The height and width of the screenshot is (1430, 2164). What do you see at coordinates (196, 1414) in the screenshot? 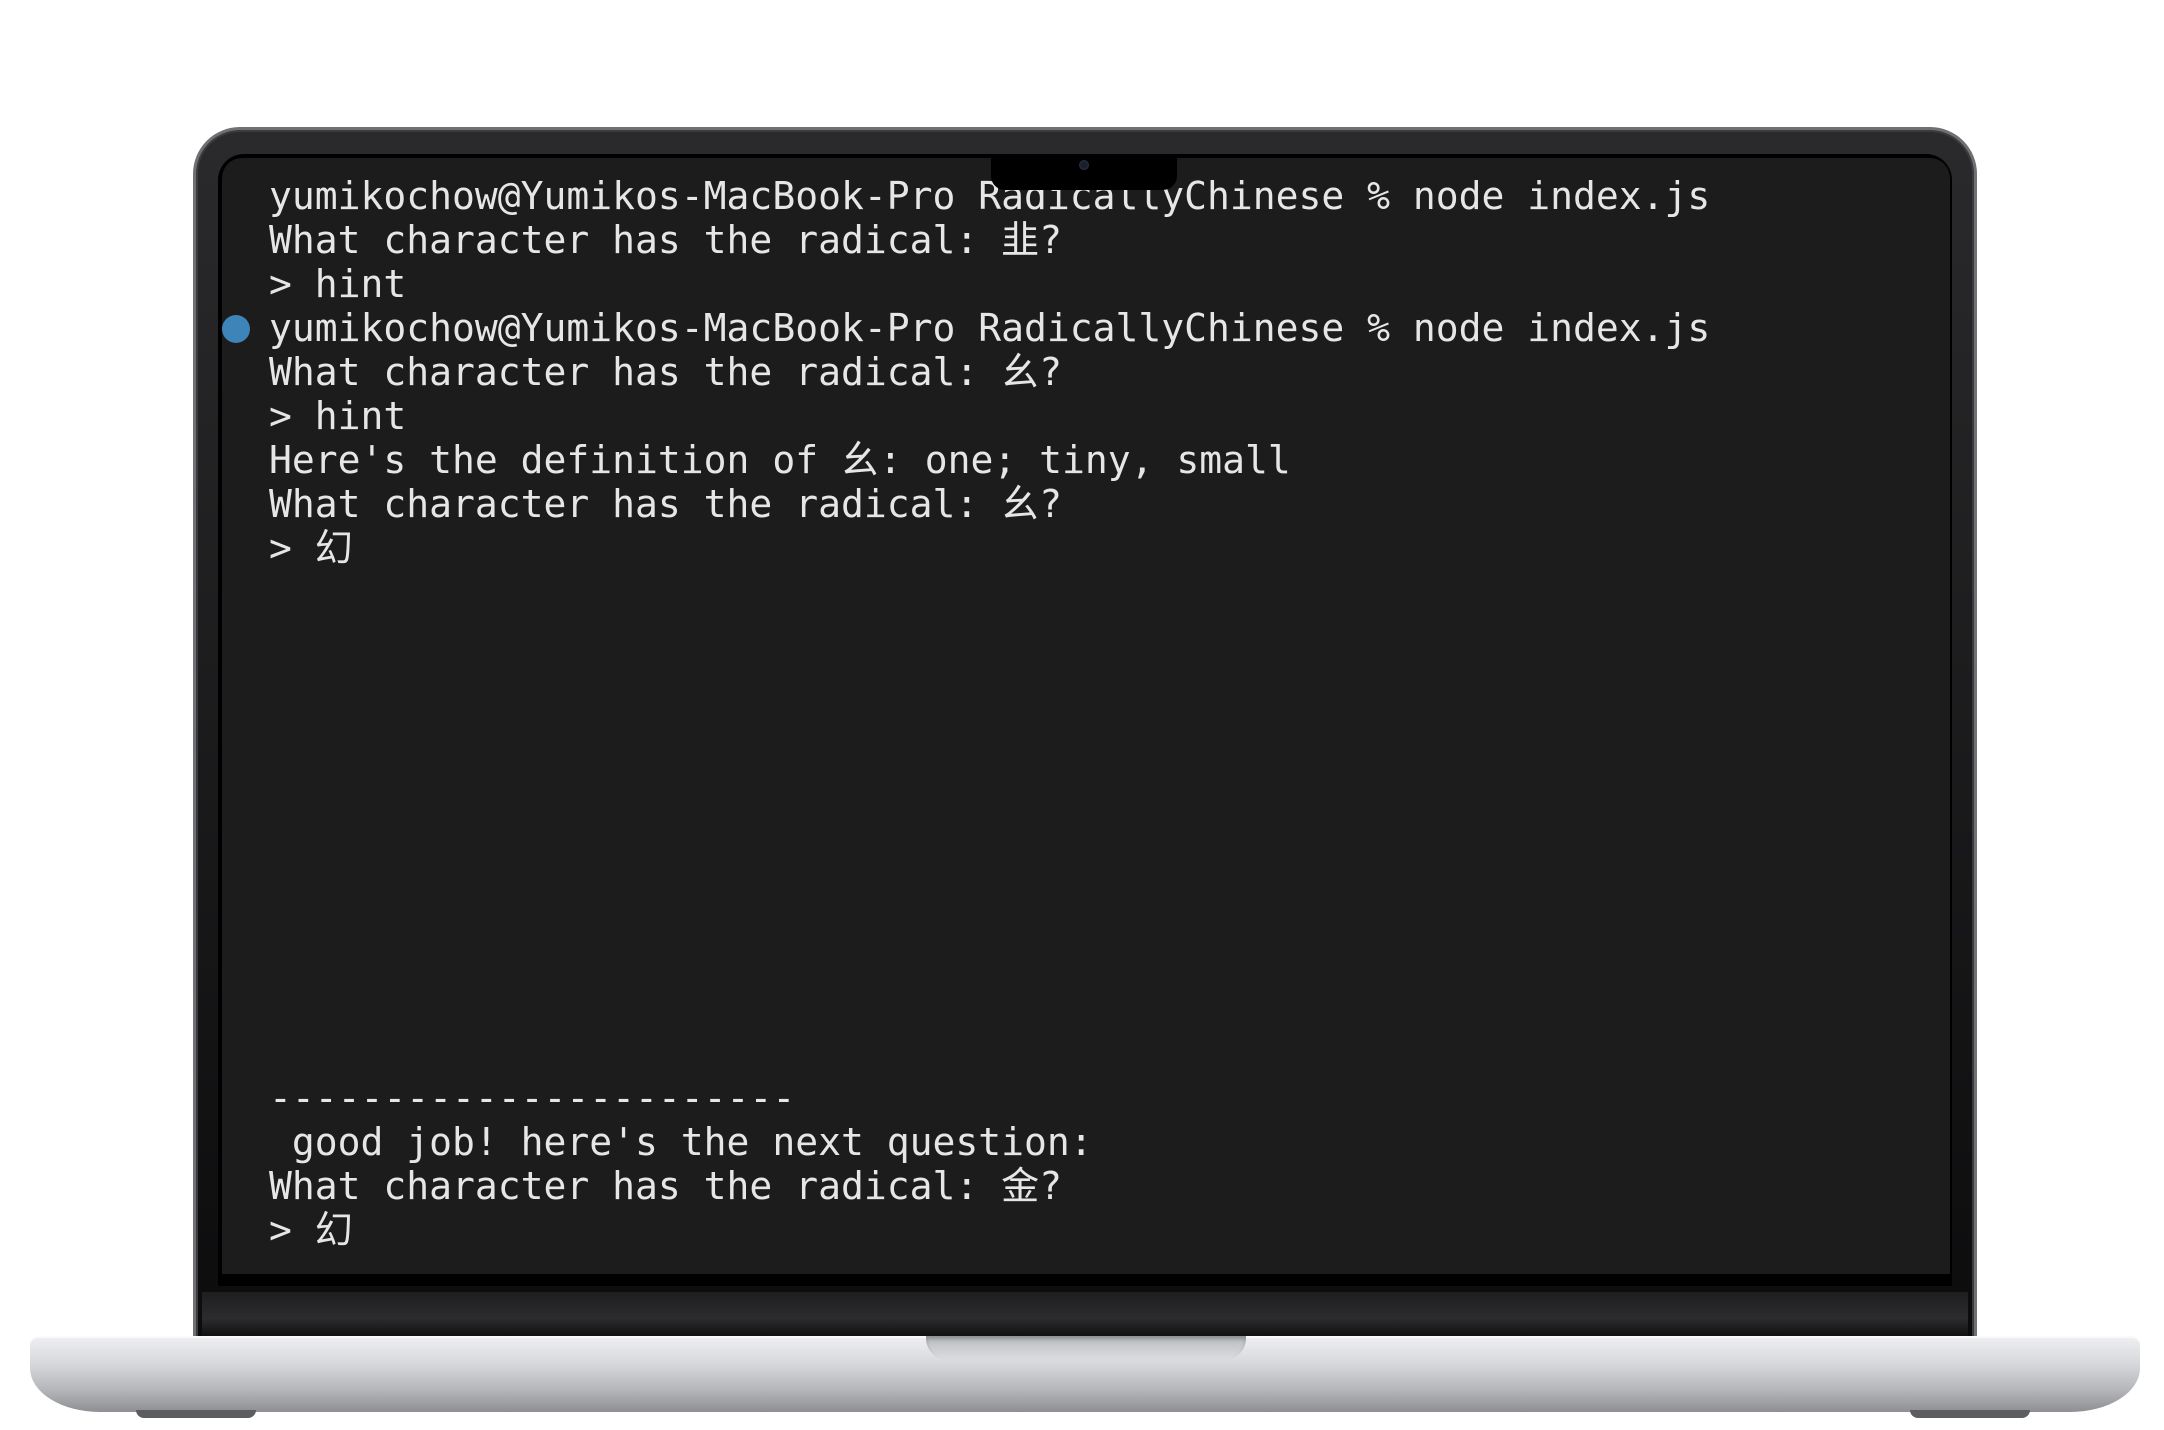
I see `laptop-foot-left` at bounding box center [196, 1414].